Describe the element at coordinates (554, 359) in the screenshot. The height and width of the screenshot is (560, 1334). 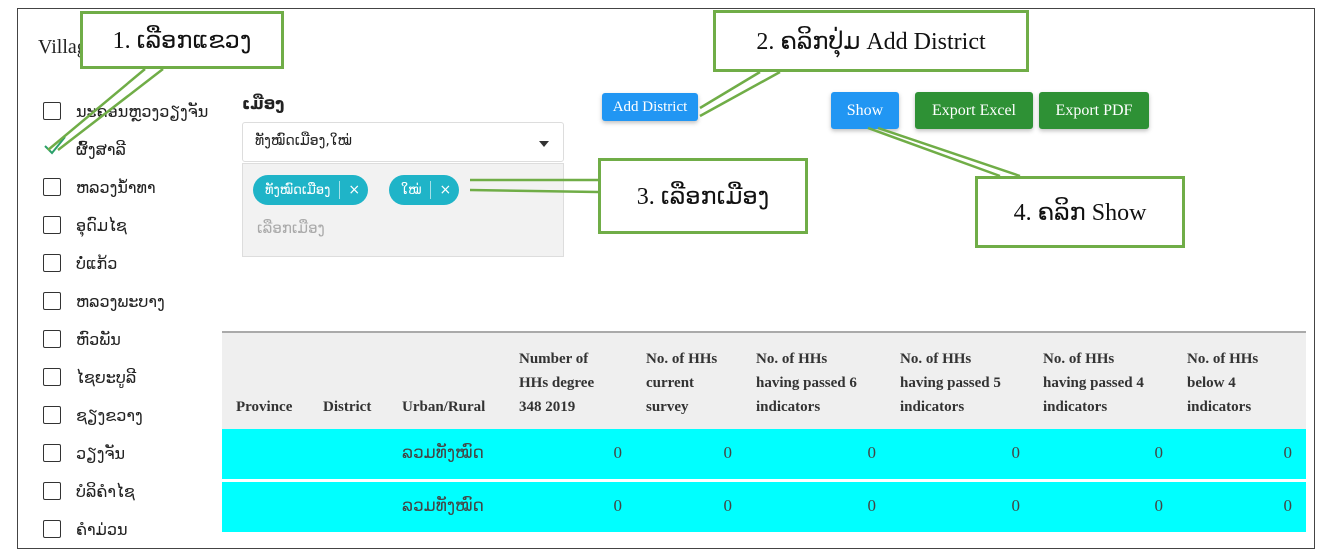
I see `header-line: Number of` at that location.